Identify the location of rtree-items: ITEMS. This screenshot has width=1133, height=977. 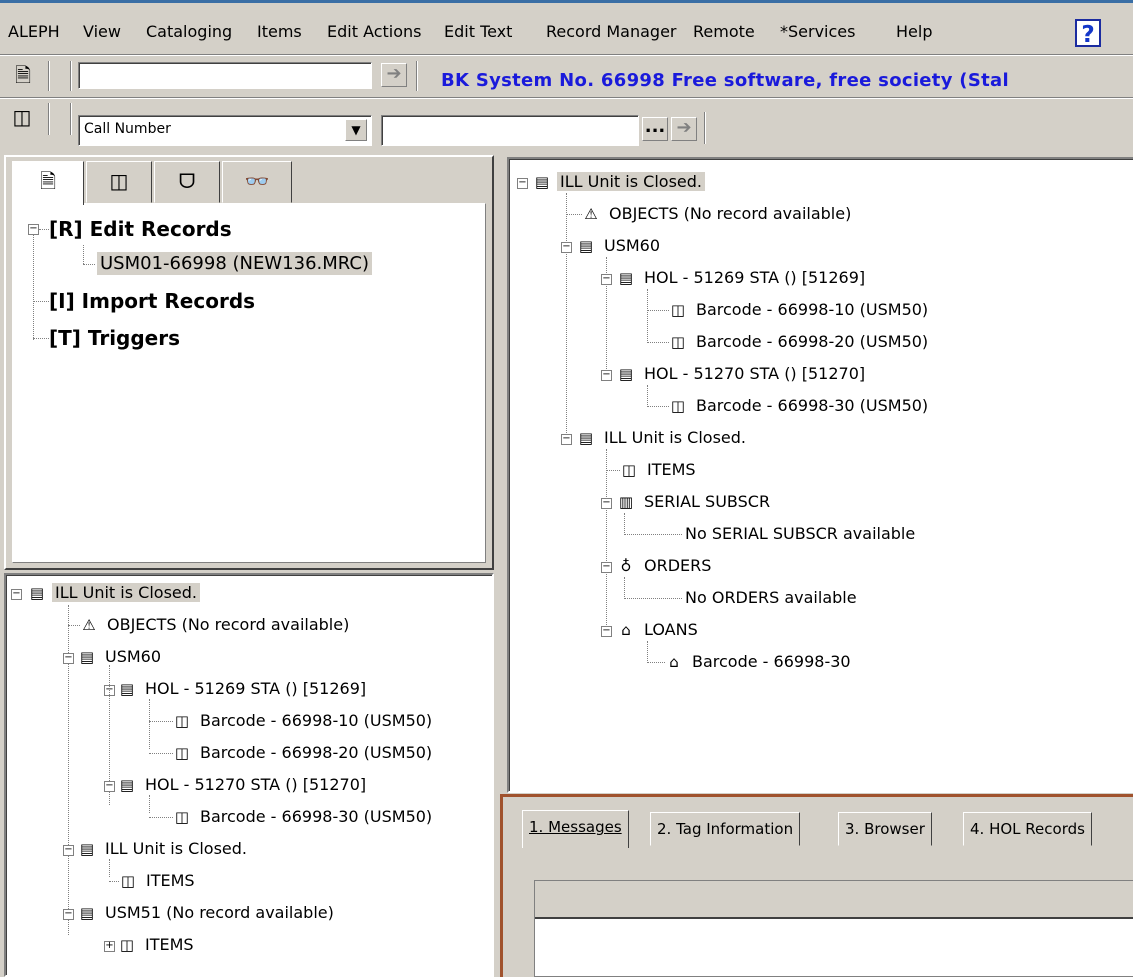
(671, 469).